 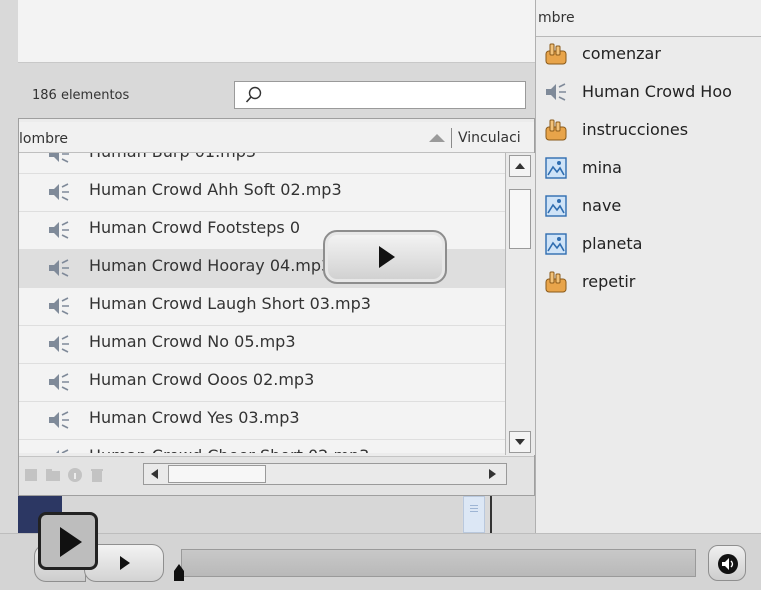 I want to click on library-item-label: planeta, so click(x=612, y=243).